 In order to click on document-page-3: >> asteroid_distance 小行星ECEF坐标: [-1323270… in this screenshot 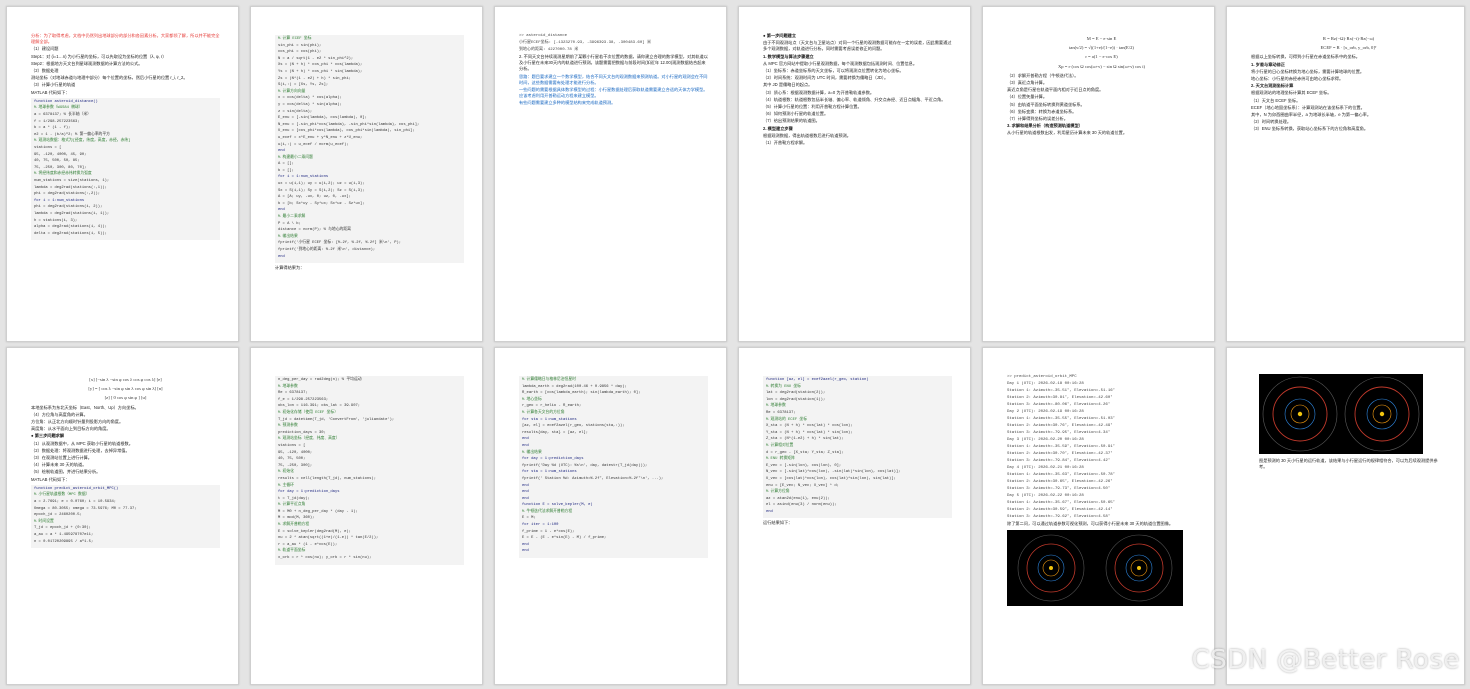, I will do `click(610, 174)`.